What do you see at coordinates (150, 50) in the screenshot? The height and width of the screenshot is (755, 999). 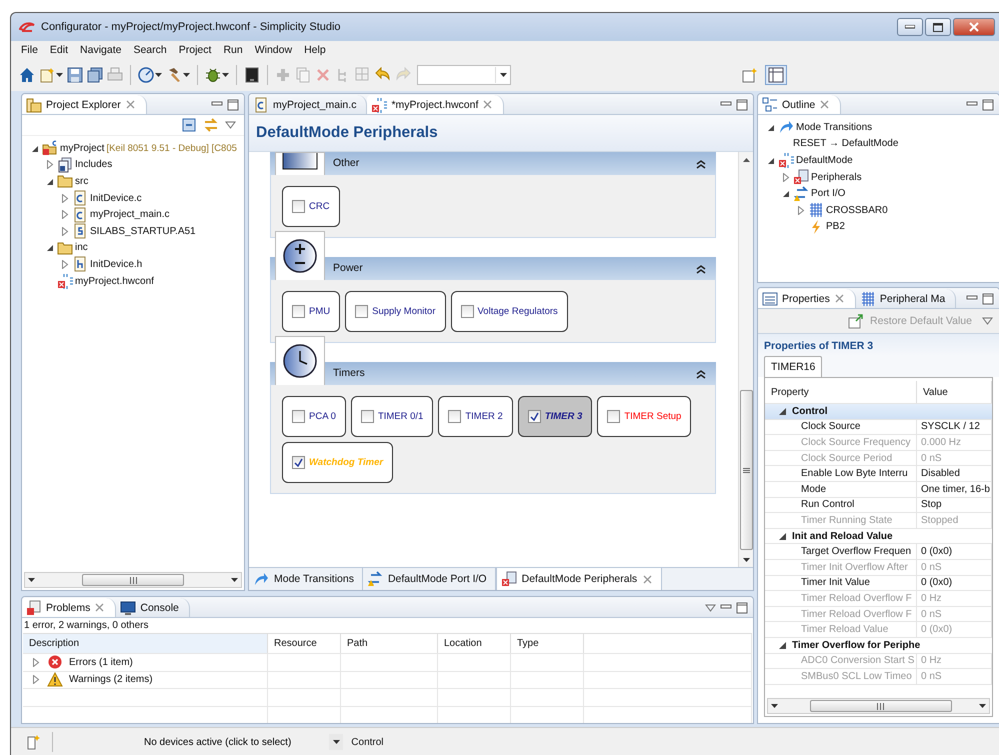 I see `menu-item: Search` at bounding box center [150, 50].